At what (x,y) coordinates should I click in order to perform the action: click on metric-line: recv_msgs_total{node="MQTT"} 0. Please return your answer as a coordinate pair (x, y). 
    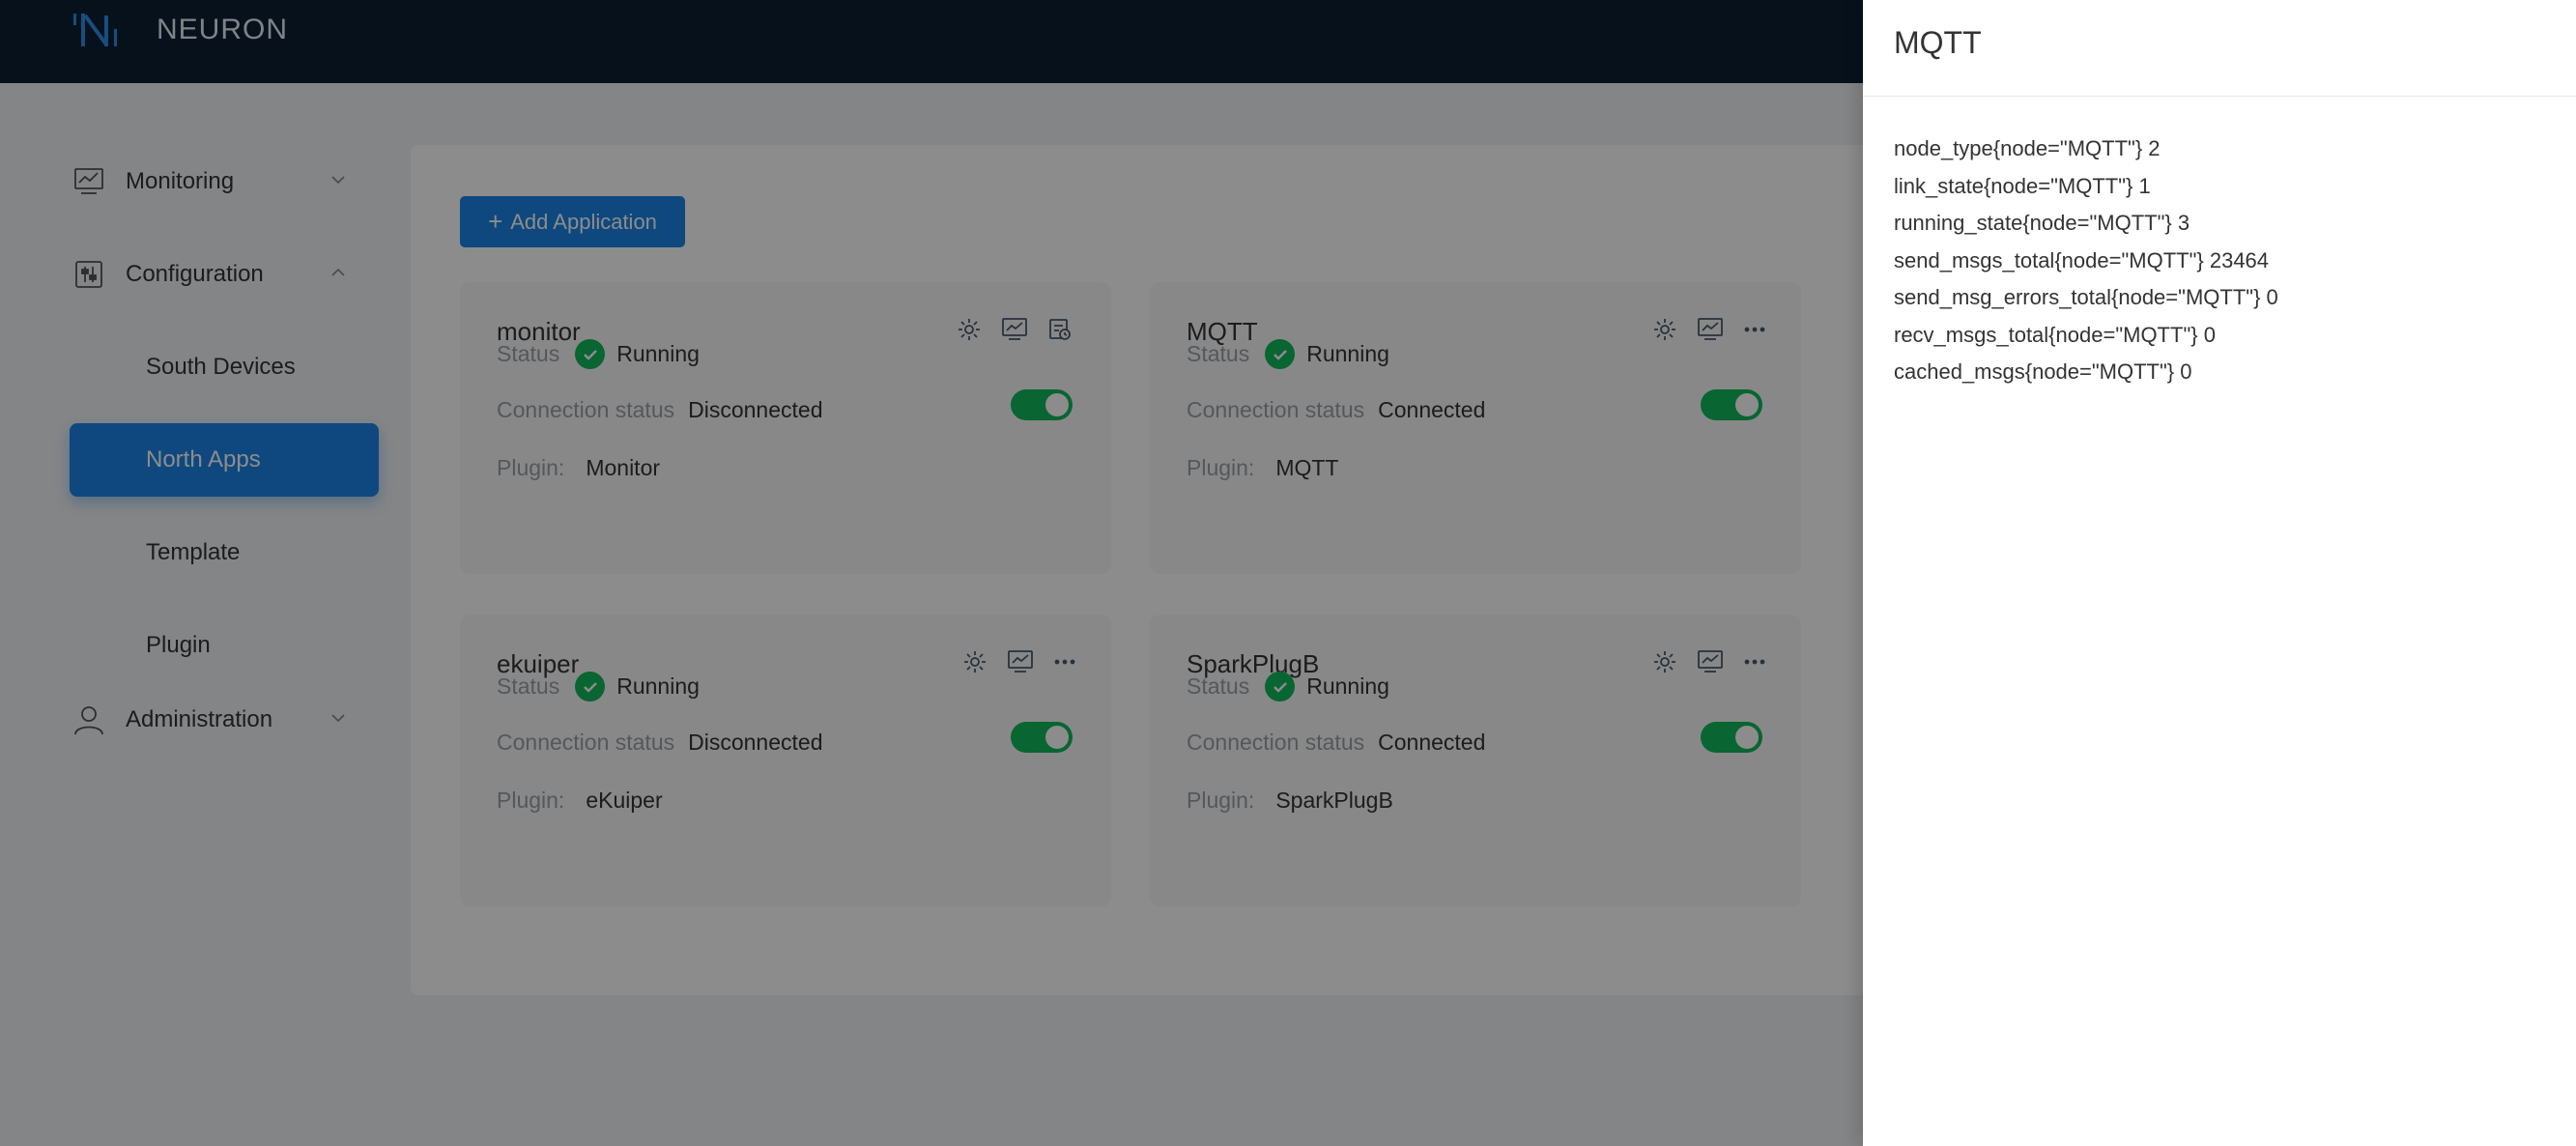
    Looking at the image, I should click on (2055, 335).